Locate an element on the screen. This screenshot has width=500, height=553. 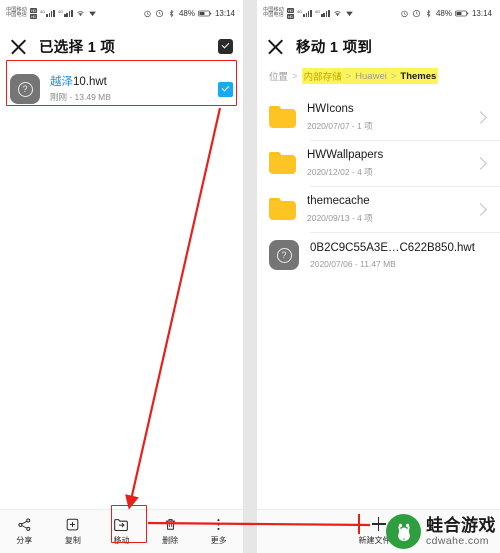
bluetooth-icon-right is located at coordinates (428, 13).